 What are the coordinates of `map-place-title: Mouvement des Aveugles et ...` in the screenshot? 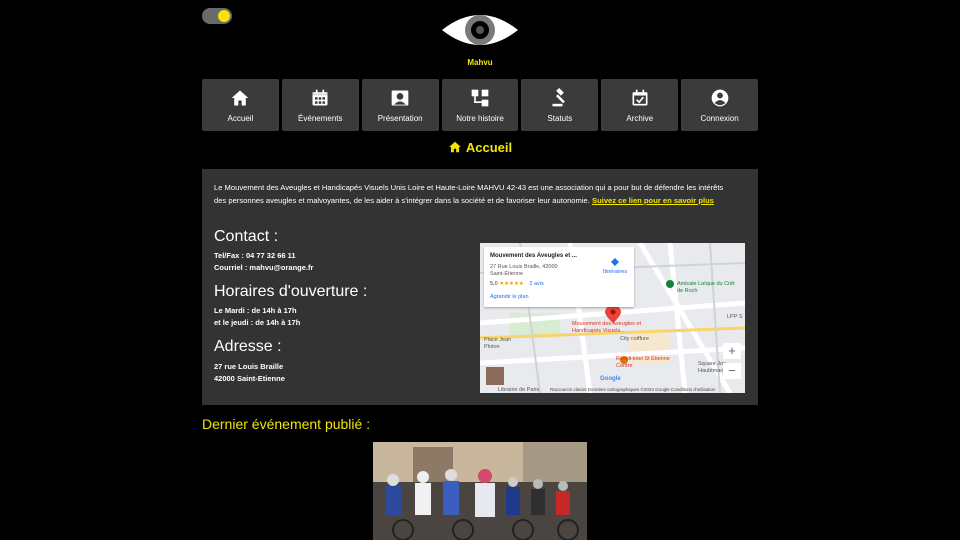 It's located at (533, 256).